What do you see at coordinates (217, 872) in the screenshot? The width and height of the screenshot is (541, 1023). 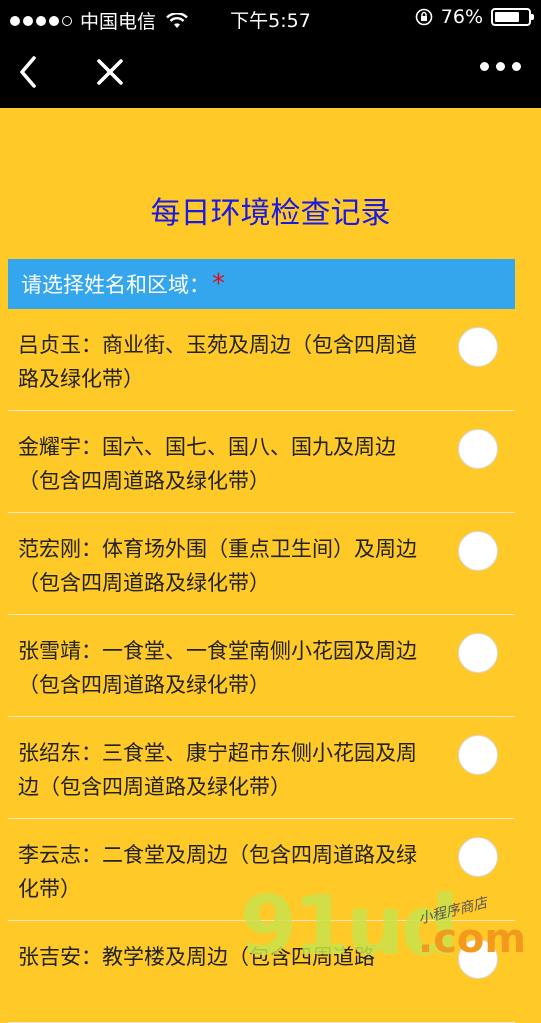 I see `option-label: 李云志：二食堂及周边（包含四周道路及绿化带）` at bounding box center [217, 872].